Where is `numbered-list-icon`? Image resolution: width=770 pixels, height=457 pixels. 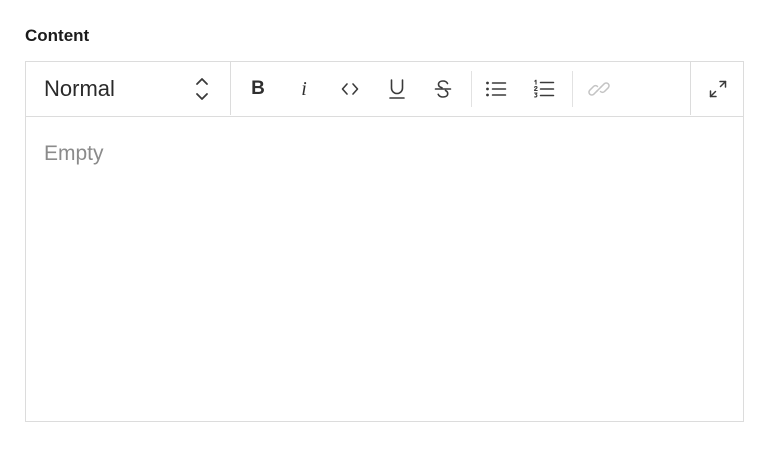 numbered-list-icon is located at coordinates (544, 89).